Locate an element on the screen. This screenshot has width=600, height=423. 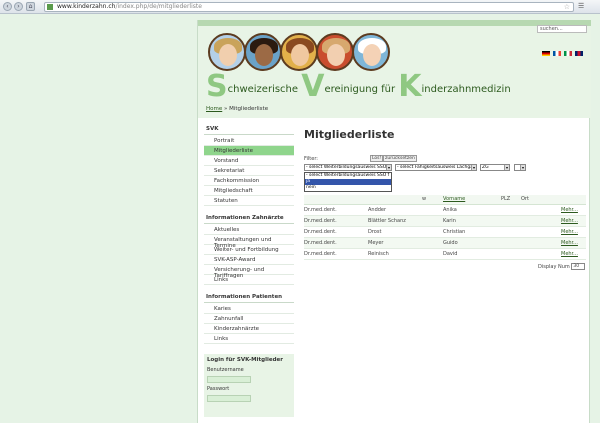
display-num-select: 30 is located at coordinates (578, 266).